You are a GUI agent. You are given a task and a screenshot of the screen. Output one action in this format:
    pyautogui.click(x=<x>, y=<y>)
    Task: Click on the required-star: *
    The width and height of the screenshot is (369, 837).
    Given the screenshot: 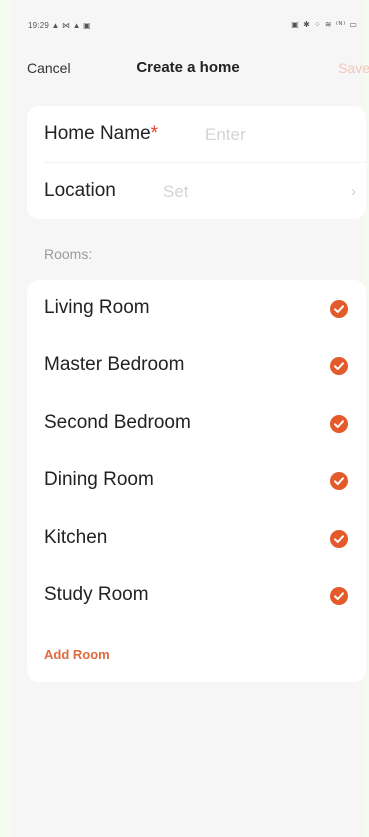 What is the action you would take?
    pyautogui.click(x=154, y=133)
    